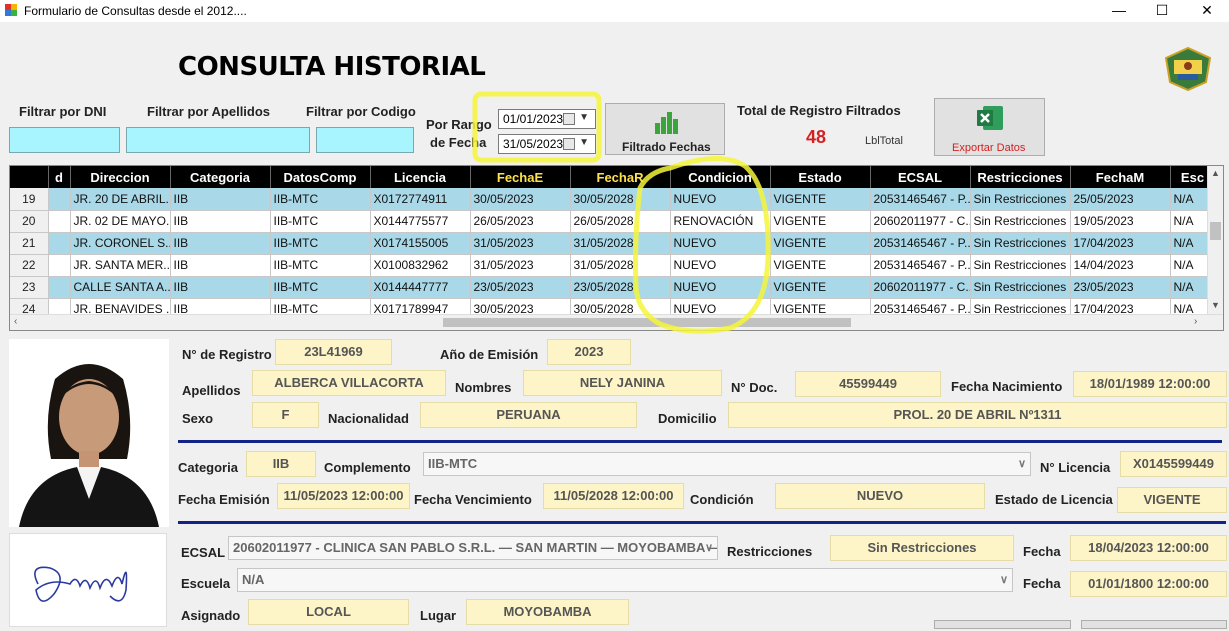 The width and height of the screenshot is (1229, 631). I want to click on maximize-button: ☐, so click(1162, 11).